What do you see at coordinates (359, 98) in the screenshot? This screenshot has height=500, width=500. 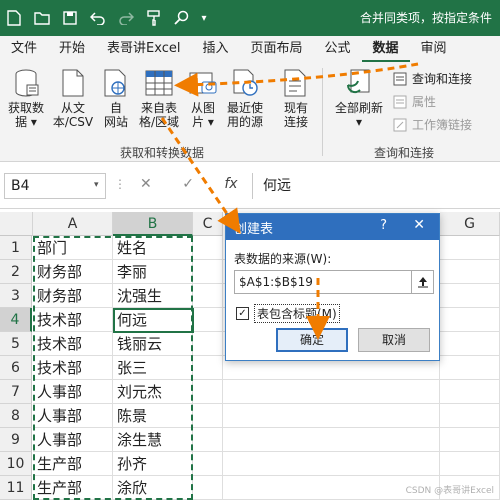 I see `refresh-all-button: 全部刷新 ▾` at bounding box center [359, 98].